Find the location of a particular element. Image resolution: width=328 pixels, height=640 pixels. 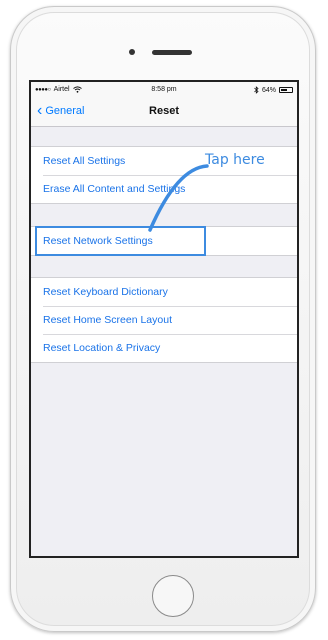

home-button is located at coordinates (173, 596).